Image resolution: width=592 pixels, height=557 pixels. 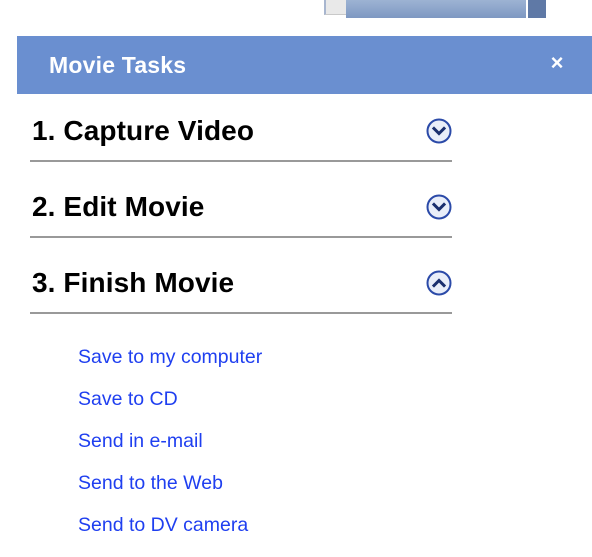 What do you see at coordinates (537, 9) in the screenshot?
I see `background-frame-right` at bounding box center [537, 9].